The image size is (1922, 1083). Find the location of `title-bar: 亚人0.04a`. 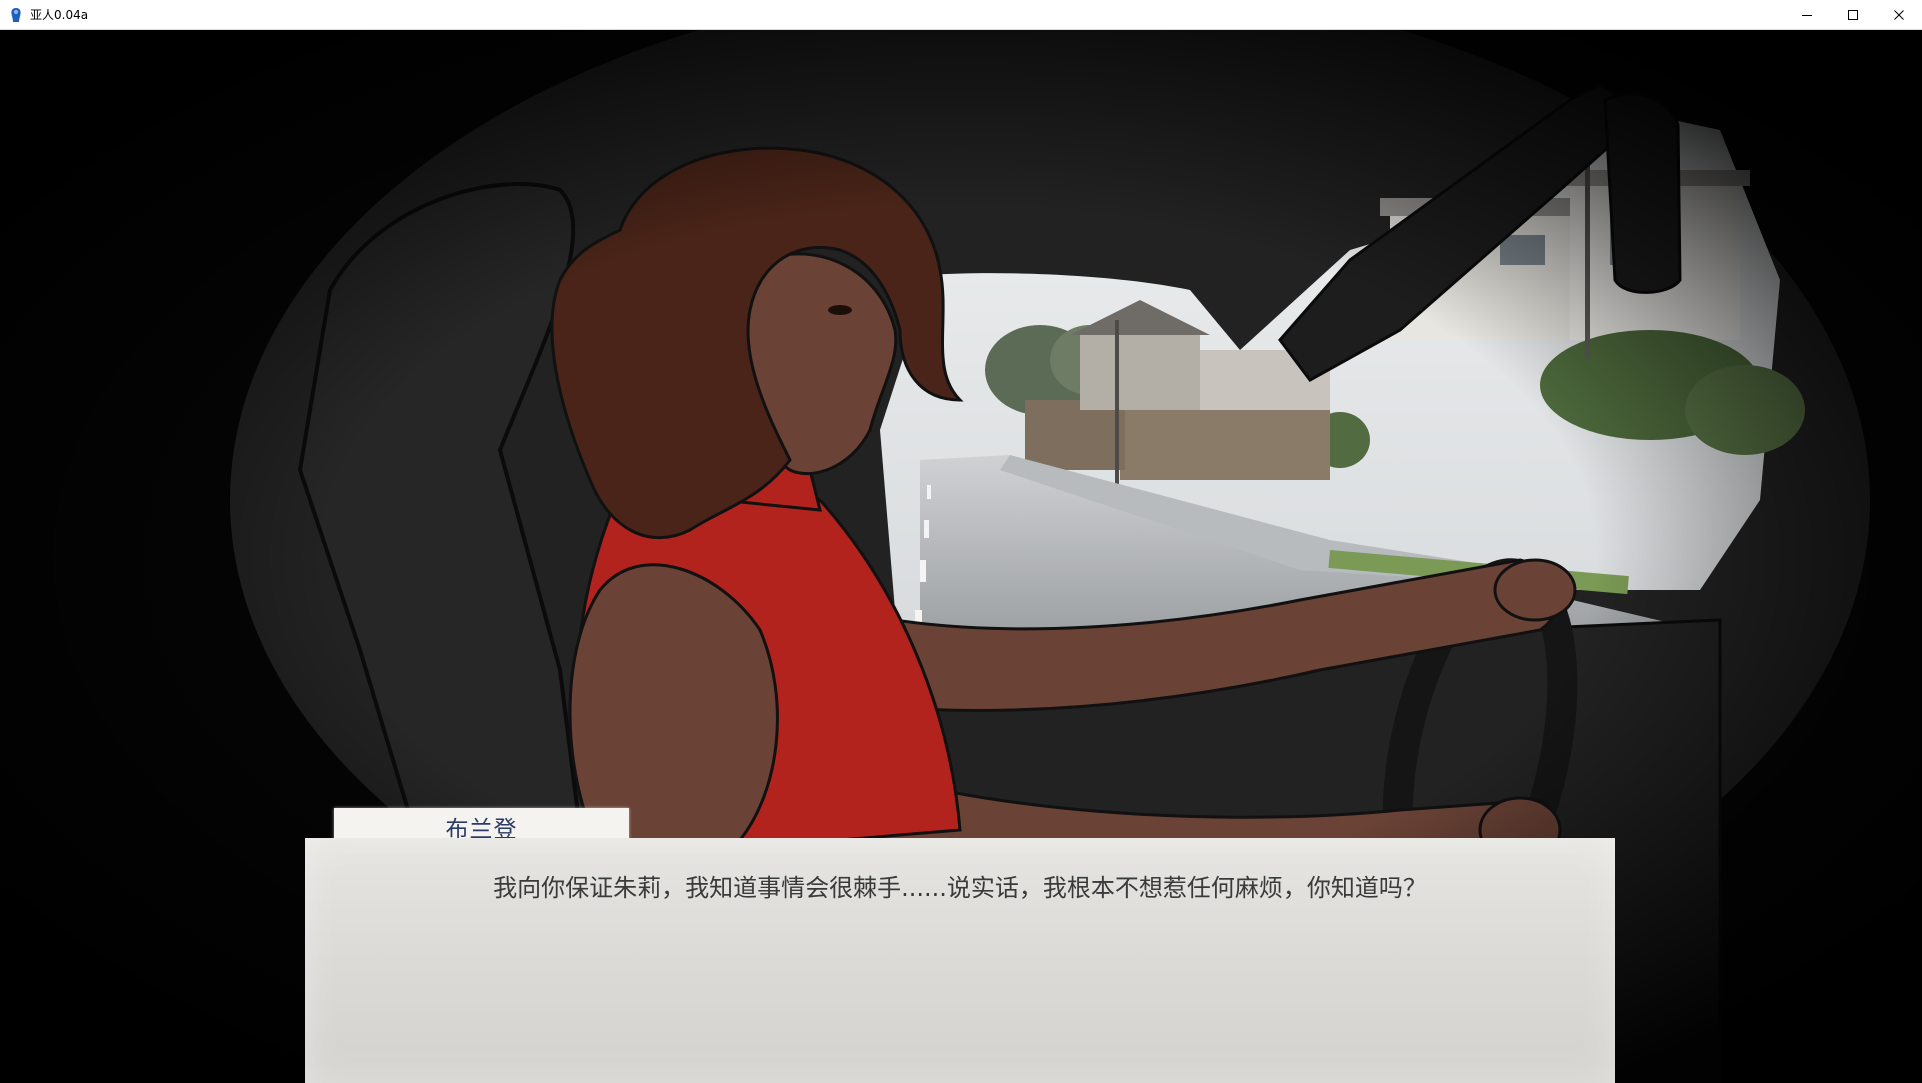

title-bar: 亚人0.04a is located at coordinates (961, 15).